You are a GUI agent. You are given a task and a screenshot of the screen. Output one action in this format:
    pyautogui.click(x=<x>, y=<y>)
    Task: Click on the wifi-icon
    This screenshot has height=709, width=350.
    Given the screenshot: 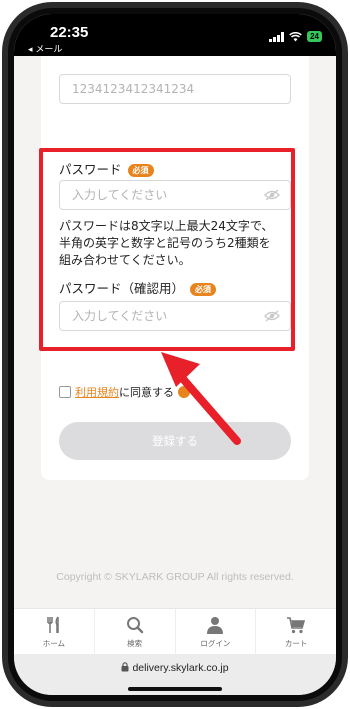 What is the action you would take?
    pyautogui.click(x=295, y=36)
    